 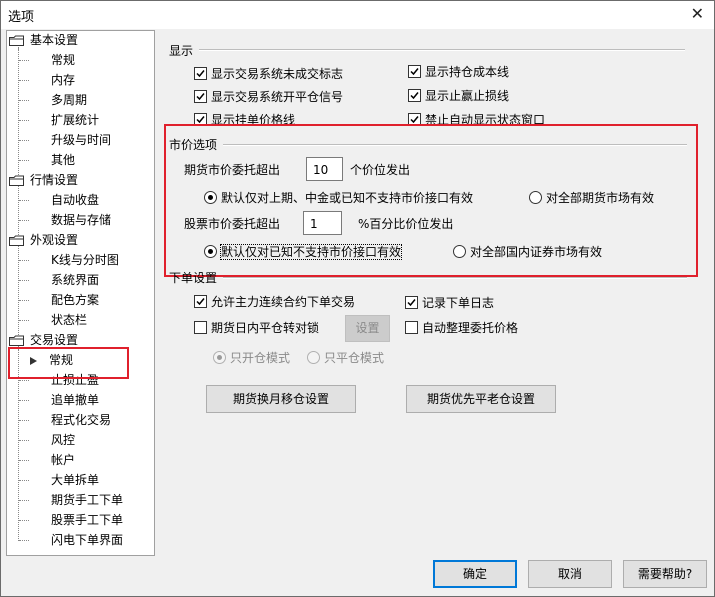 What do you see at coordinates (181, 51) in the screenshot?
I see `display-header: 显示` at bounding box center [181, 51].